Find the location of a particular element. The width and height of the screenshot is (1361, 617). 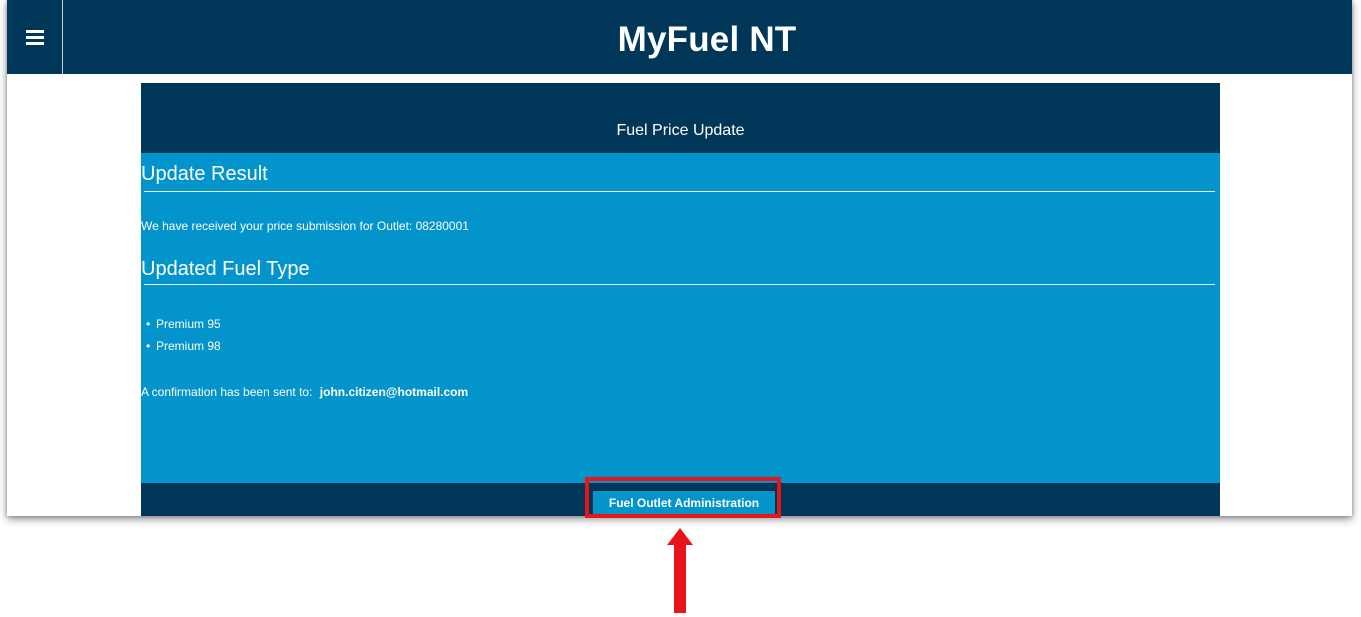

update-result-heading: Update Result is located at coordinates (204, 174).